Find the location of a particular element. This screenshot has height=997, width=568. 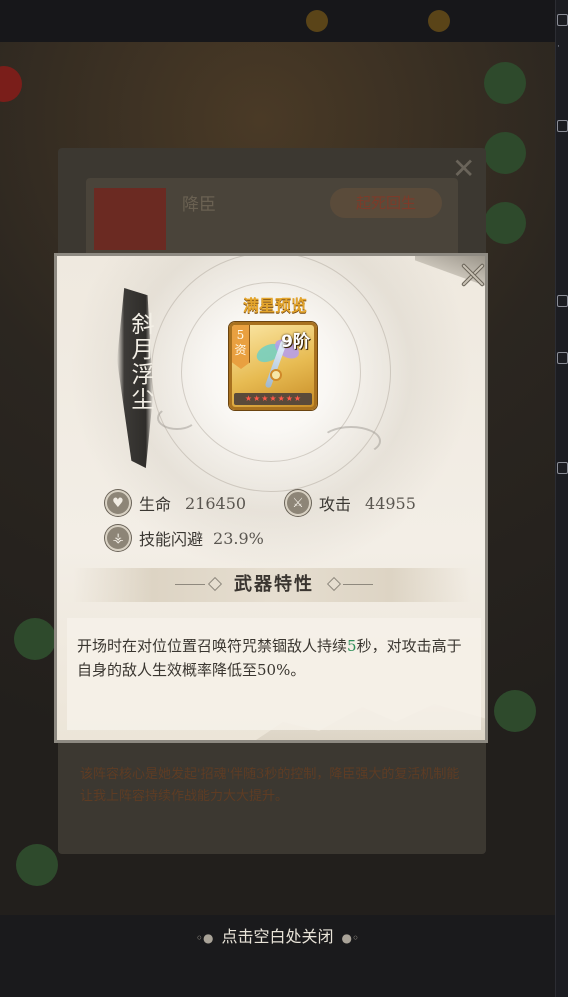

heart-icon: ♥ is located at coordinates (118, 503).